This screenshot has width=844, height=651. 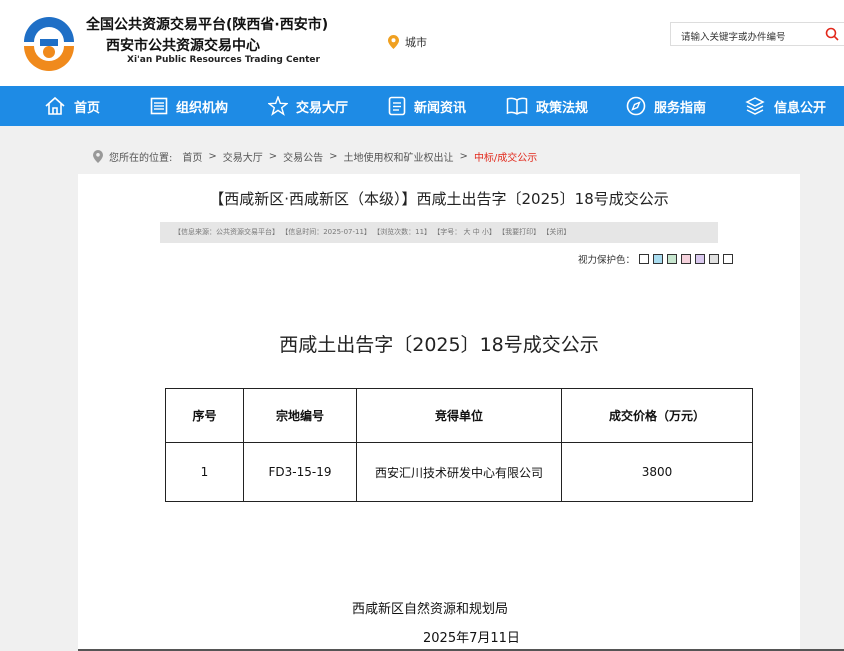 What do you see at coordinates (416, 42) in the screenshot?
I see `city-label: 城市` at bounding box center [416, 42].